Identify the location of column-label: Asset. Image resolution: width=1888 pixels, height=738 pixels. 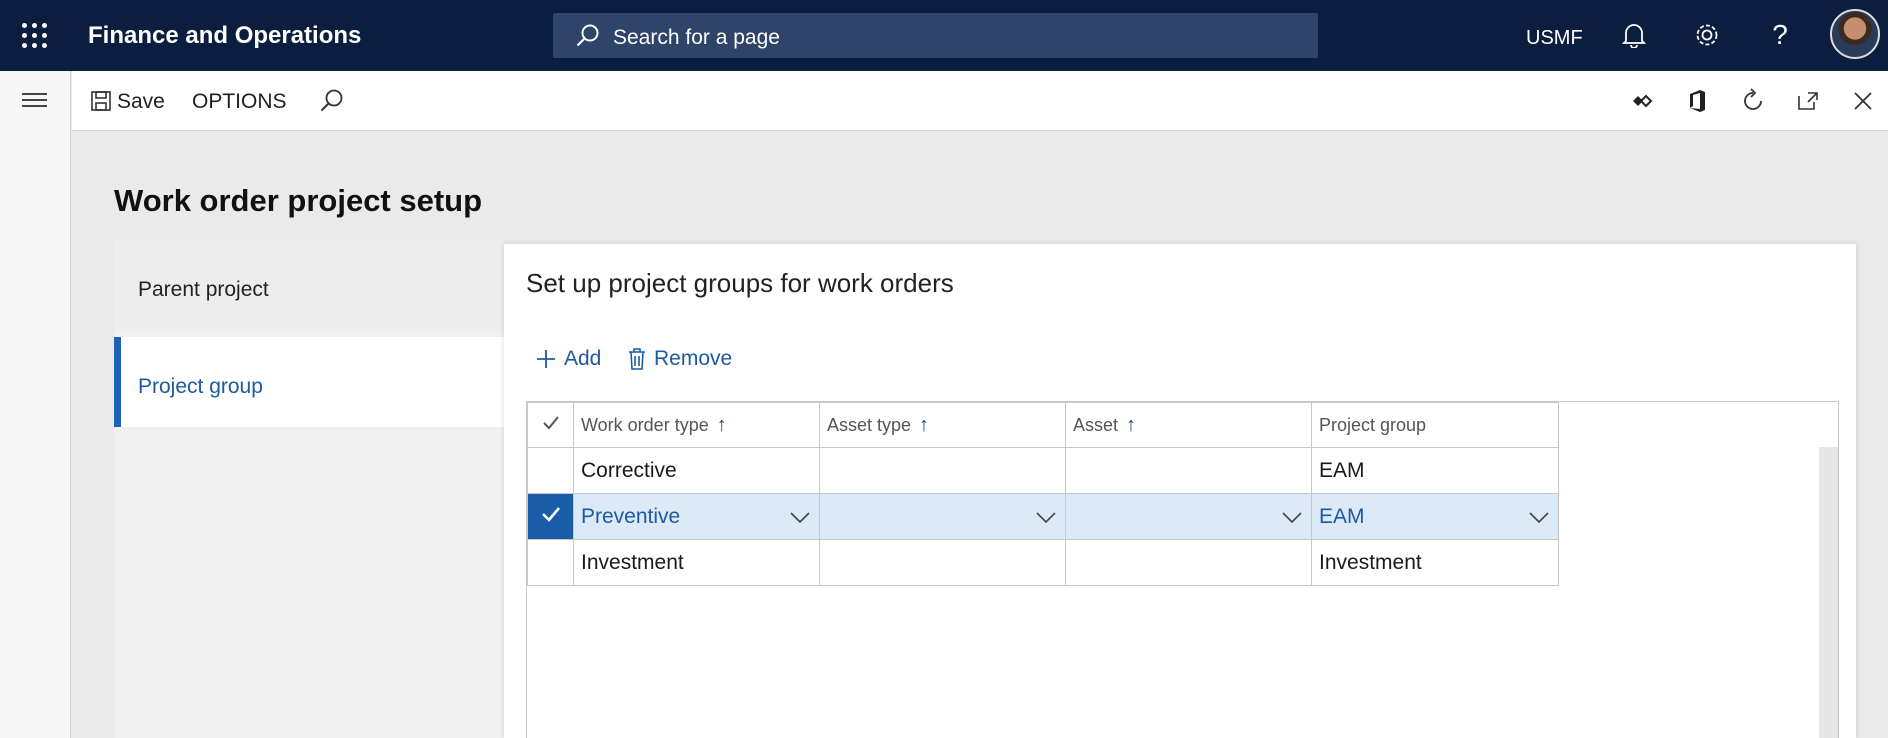
(1096, 424).